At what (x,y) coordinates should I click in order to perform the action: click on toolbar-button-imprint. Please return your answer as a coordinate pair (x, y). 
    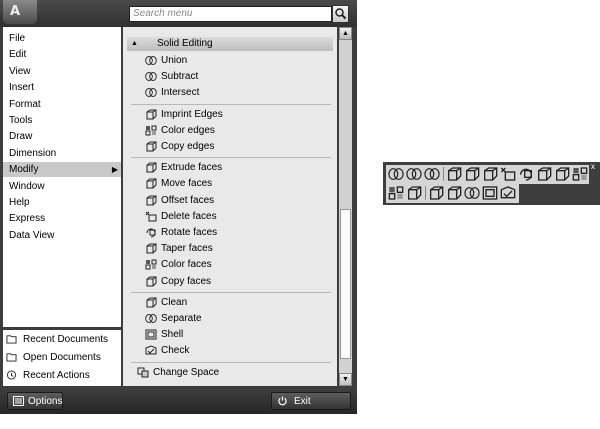
    Looking at the image, I should click on (436, 193).